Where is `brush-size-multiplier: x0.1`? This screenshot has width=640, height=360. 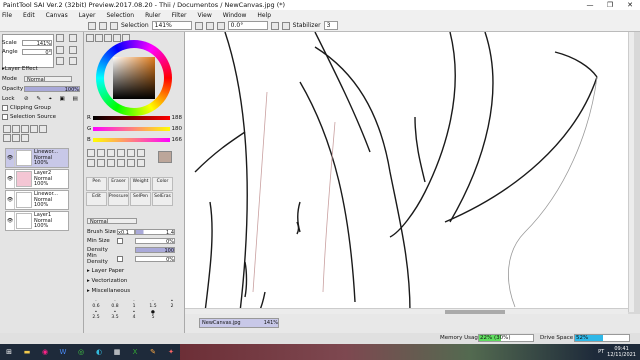
brush-size-multiplier: x0.1 is located at coordinates (126, 232).